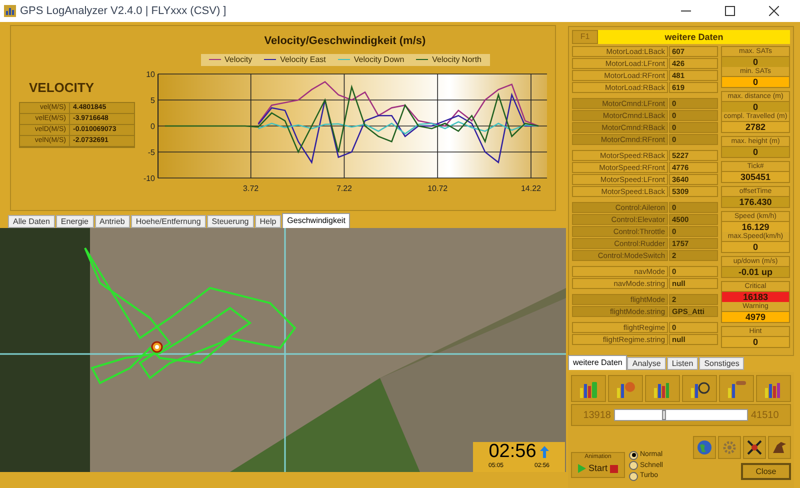 This screenshot has width=800, height=488. I want to click on slider-thumb, so click(664, 415).